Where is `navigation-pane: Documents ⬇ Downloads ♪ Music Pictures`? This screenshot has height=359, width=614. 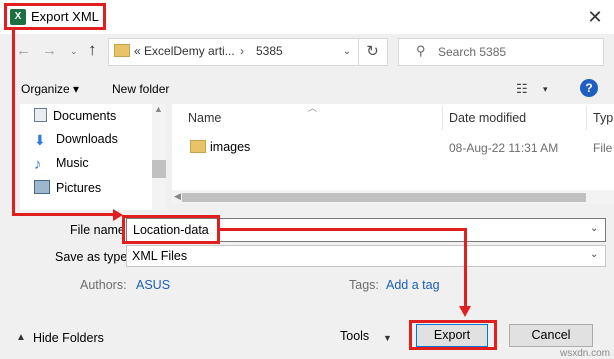
navigation-pane: Documents ⬇ Downloads ♪ Music Pictures is located at coordinates (93, 157).